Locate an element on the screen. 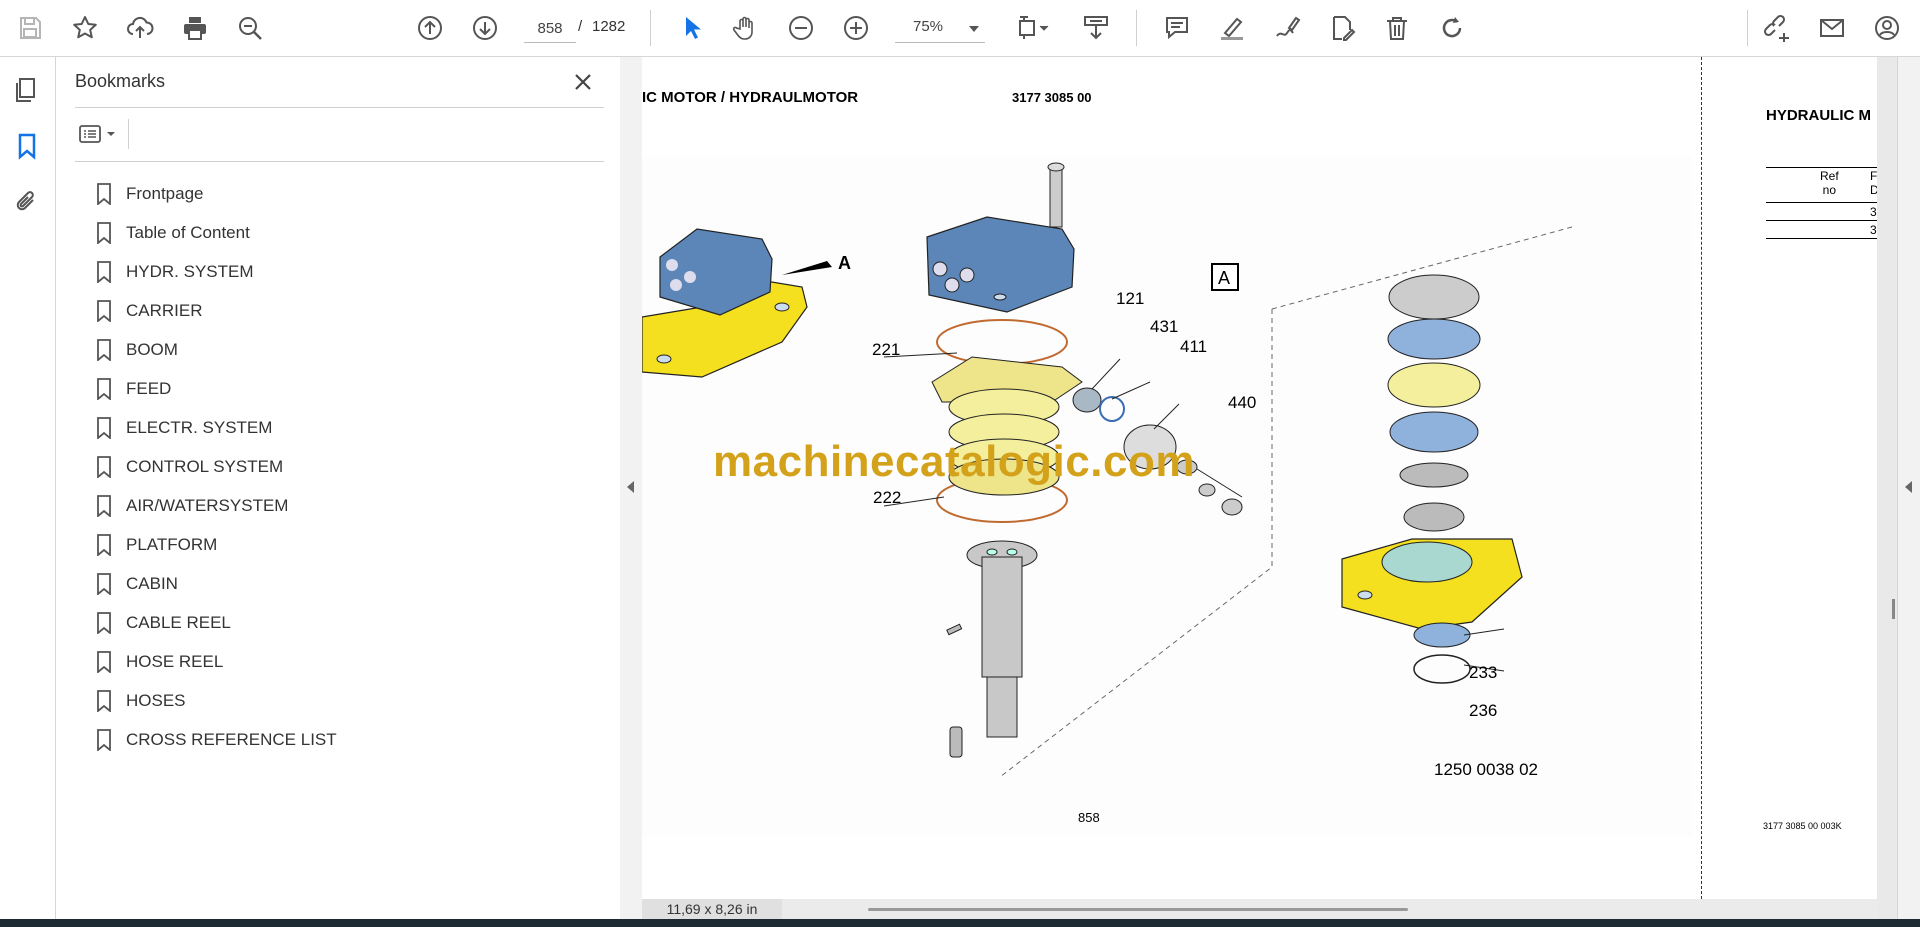 This screenshot has width=1920, height=927. zoom-out-icon is located at coordinates (801, 28).